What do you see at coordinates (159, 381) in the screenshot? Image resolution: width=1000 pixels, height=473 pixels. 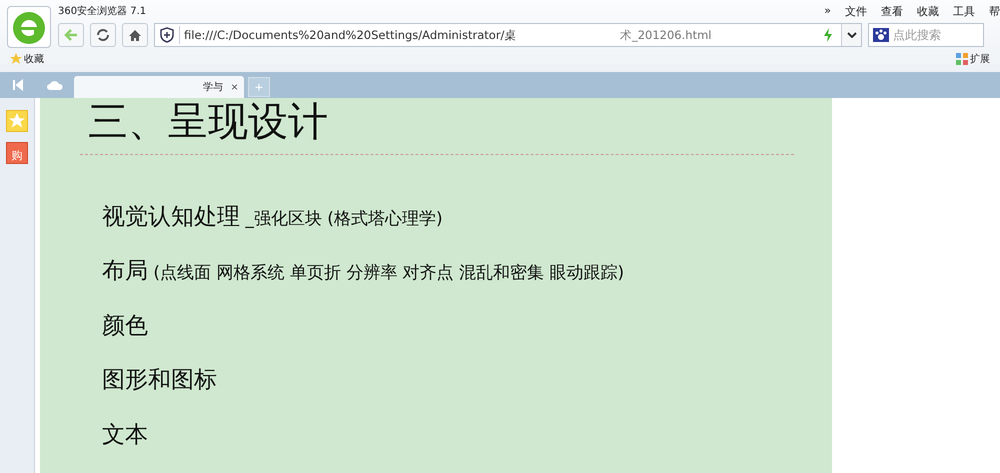 I see `outline-item: 图形和图标` at bounding box center [159, 381].